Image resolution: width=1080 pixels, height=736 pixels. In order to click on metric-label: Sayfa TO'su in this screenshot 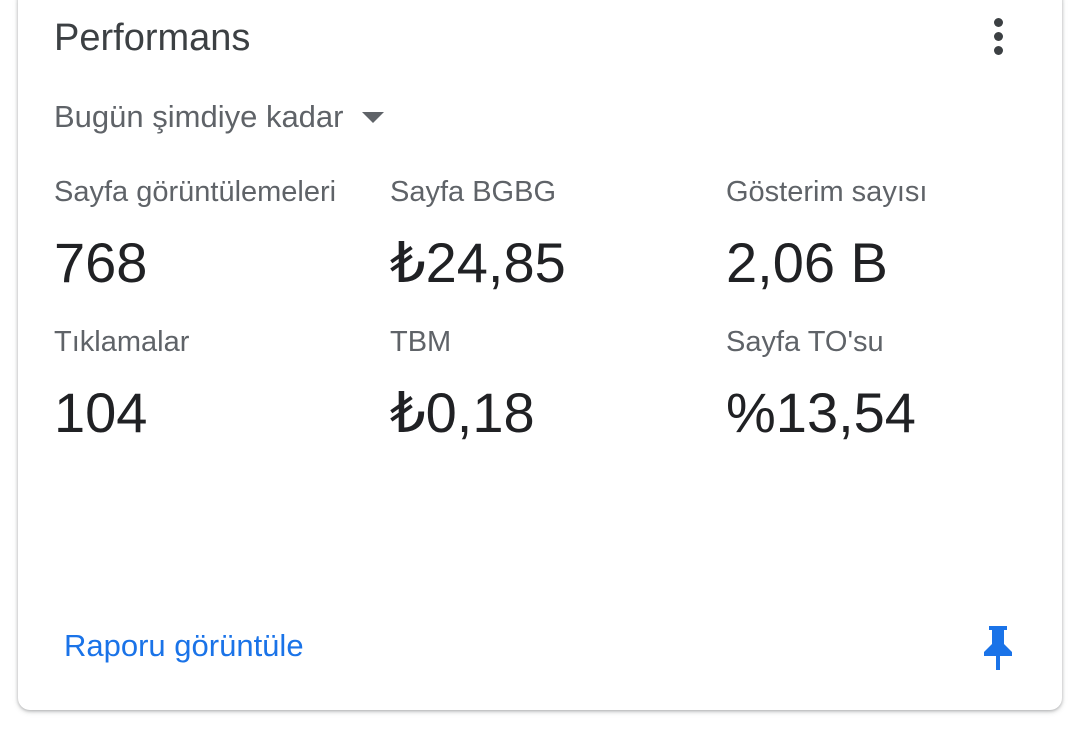, I will do `click(805, 342)`.